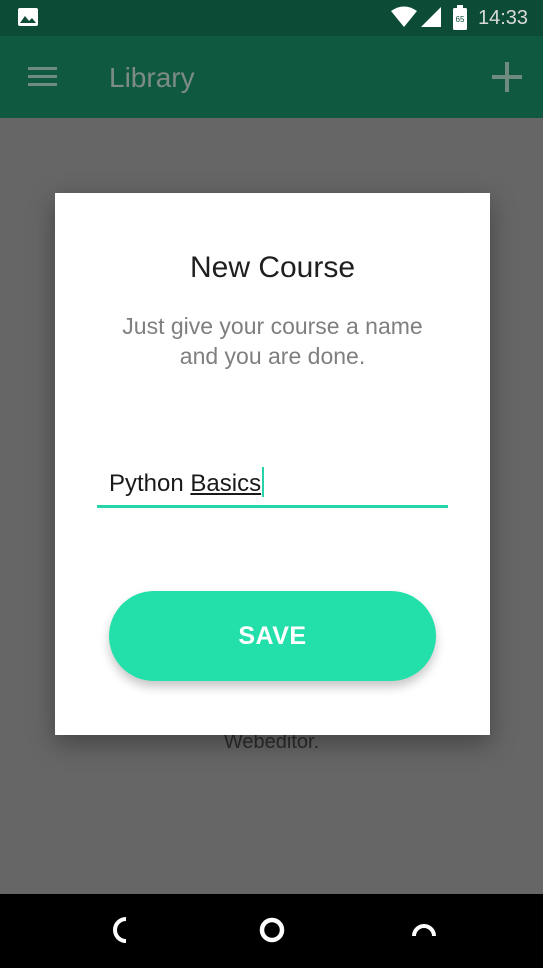 Image resolution: width=543 pixels, height=968 pixels. Describe the element at coordinates (152, 77) in the screenshot. I see `app-title: Library` at that location.